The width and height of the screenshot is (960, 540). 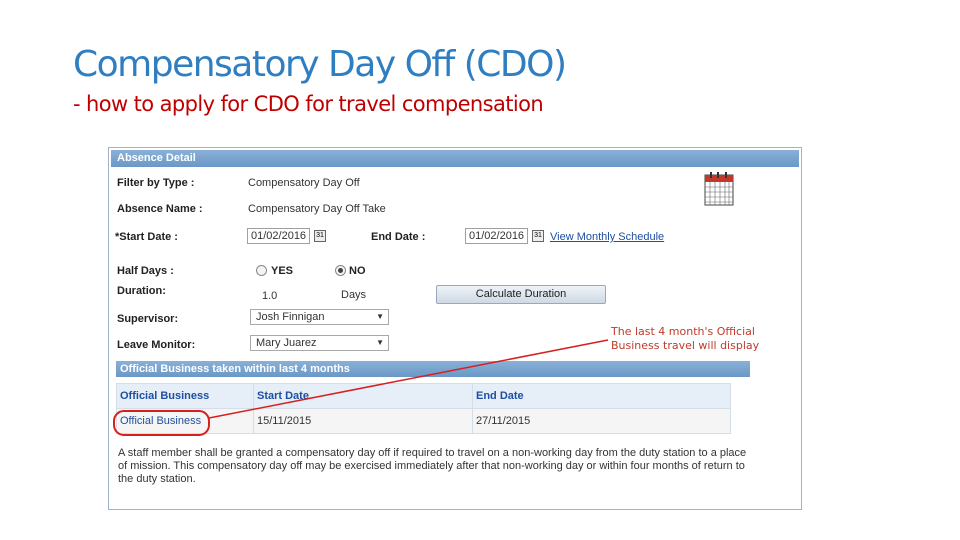 I want to click on half-days-yes-radio, so click(x=261, y=270).